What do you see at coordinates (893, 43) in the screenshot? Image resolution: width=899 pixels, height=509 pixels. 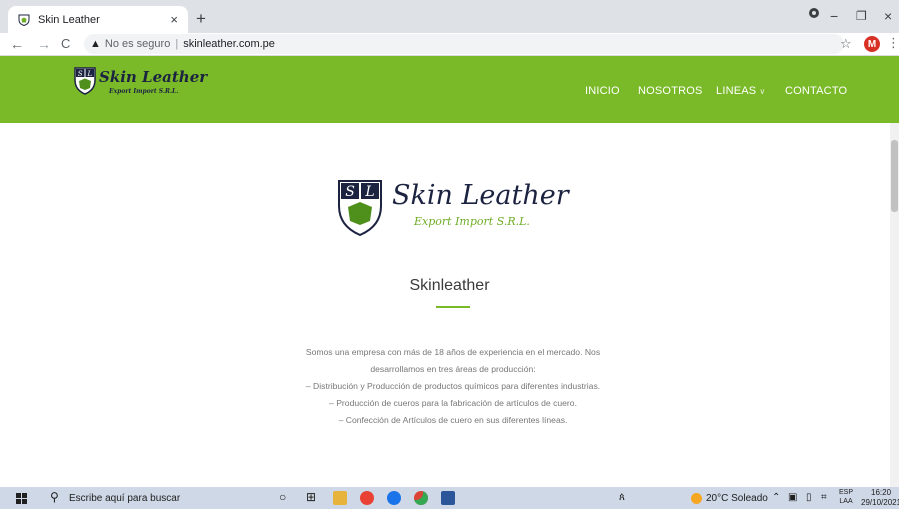 I see `menu-kebab-icon: ⋮` at bounding box center [893, 43].